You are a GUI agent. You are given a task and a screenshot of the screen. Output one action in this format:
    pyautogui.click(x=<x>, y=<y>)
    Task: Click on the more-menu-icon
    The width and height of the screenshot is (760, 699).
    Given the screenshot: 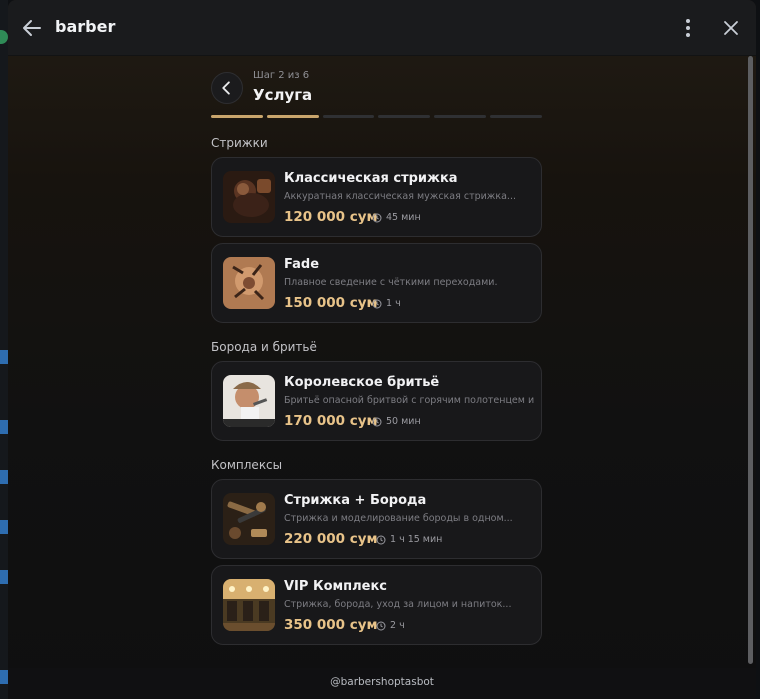 What is the action you would take?
    pyautogui.click(x=688, y=28)
    